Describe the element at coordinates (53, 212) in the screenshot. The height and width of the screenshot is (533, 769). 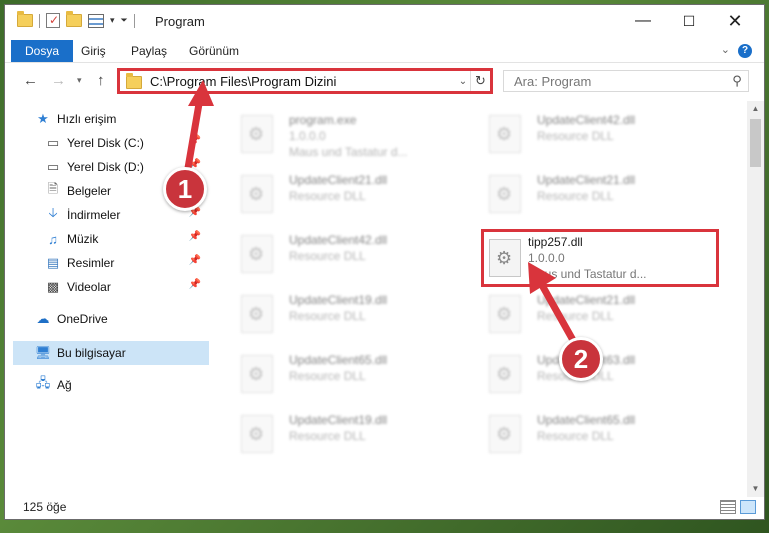
I see `download-icon: 🡣` at that location.